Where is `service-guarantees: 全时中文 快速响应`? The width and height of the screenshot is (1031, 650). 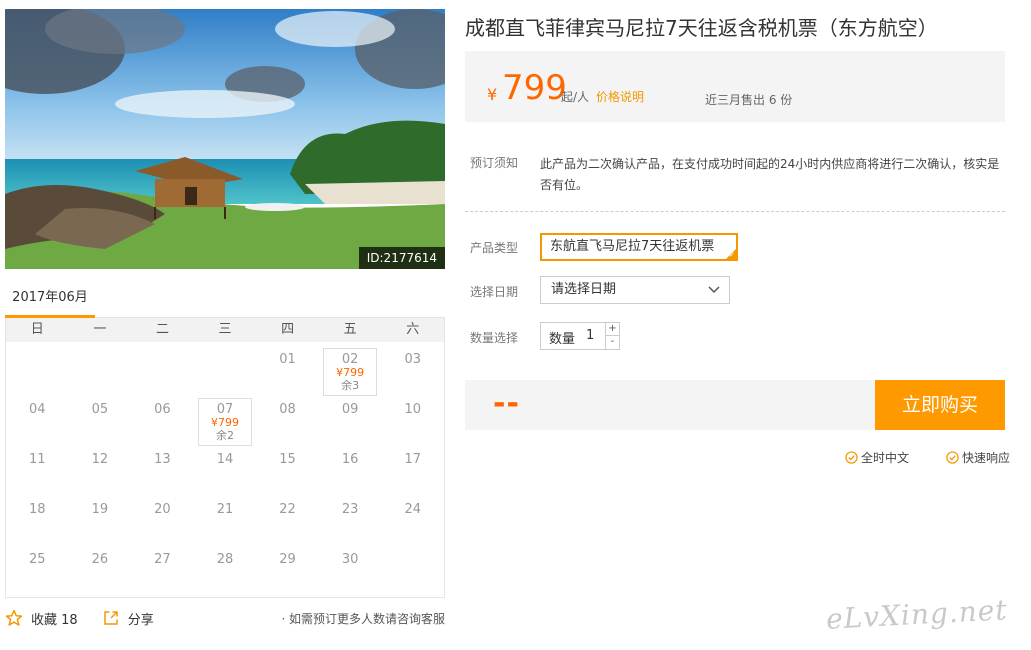
service-guarantees: 全时中文 快速响应 is located at coordinates (927, 457).